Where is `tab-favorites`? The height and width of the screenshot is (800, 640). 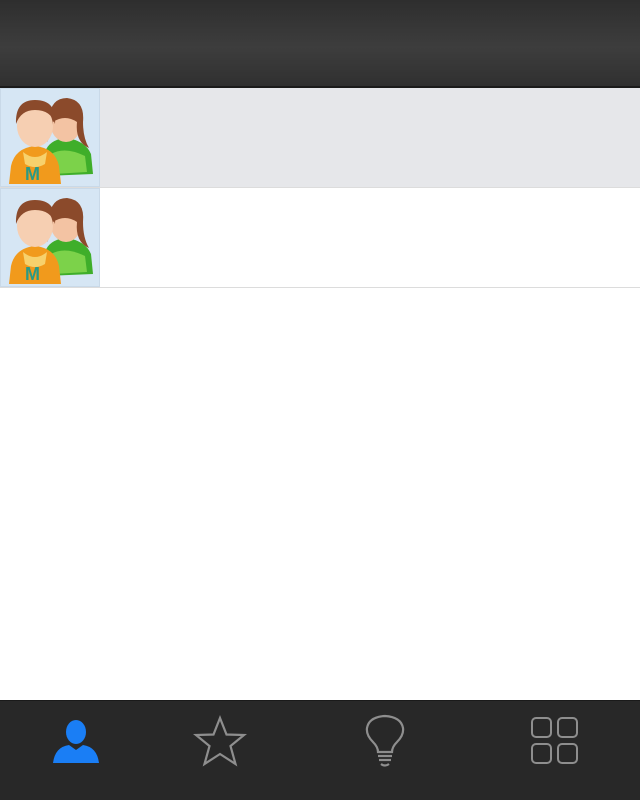
tab-favorites is located at coordinates (220, 741).